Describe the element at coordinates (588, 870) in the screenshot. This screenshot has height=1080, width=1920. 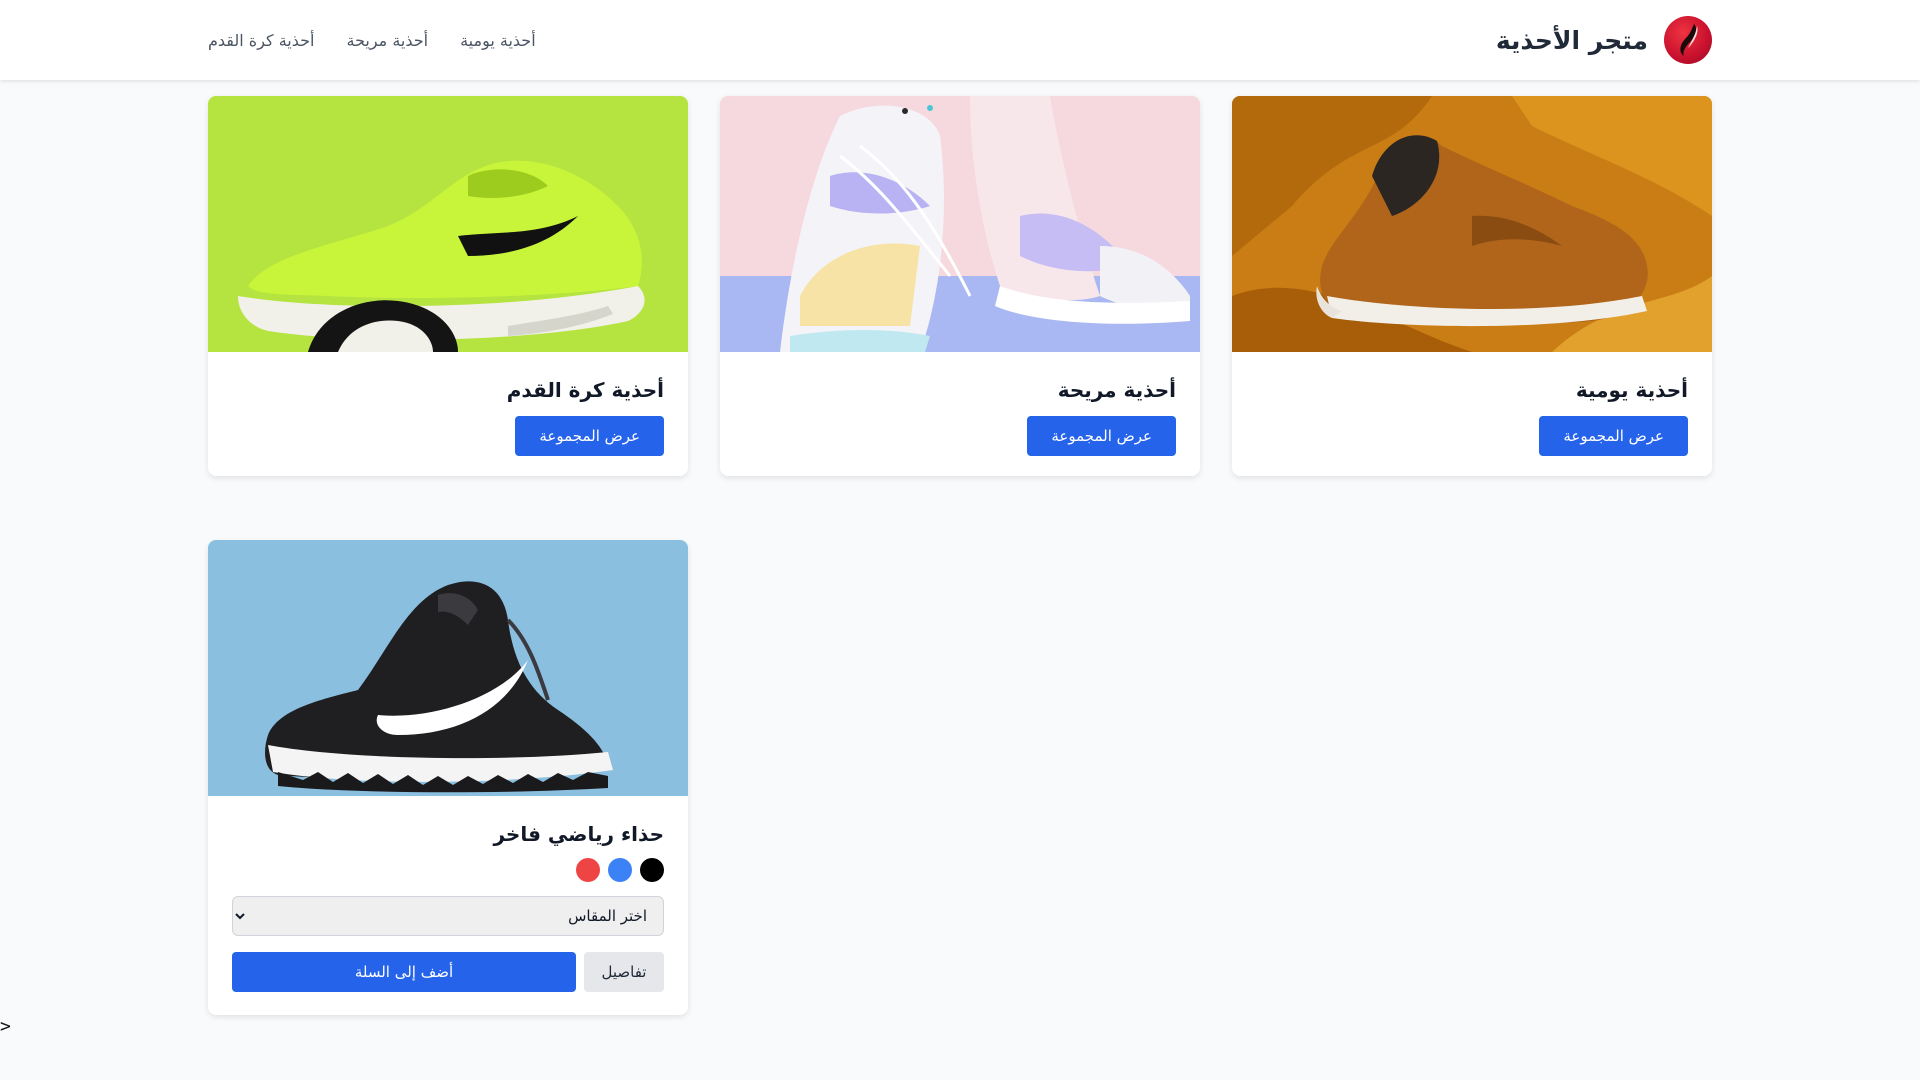
I see `color-swatch-red` at that location.